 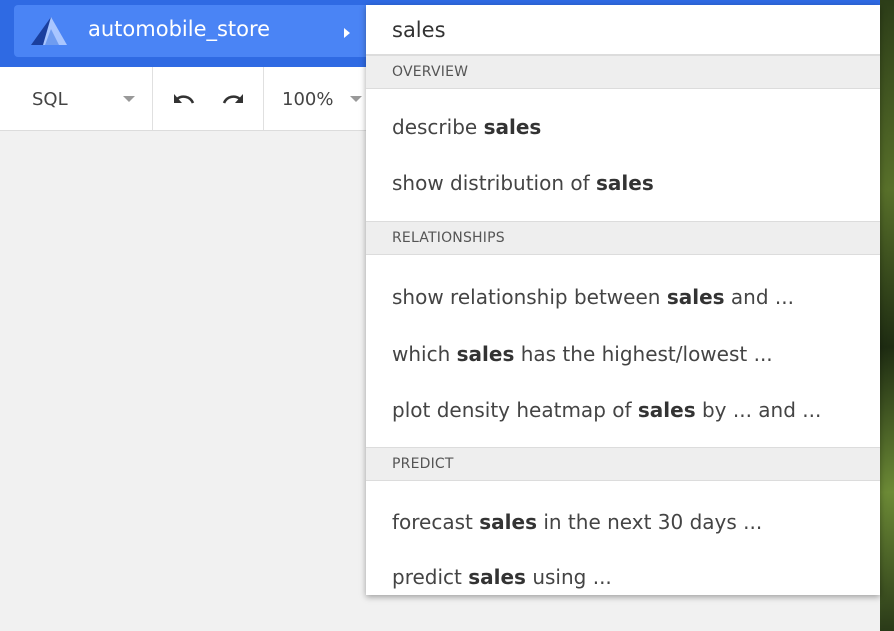 I want to click on suggestion-item: show distribution of sales, so click(x=623, y=184).